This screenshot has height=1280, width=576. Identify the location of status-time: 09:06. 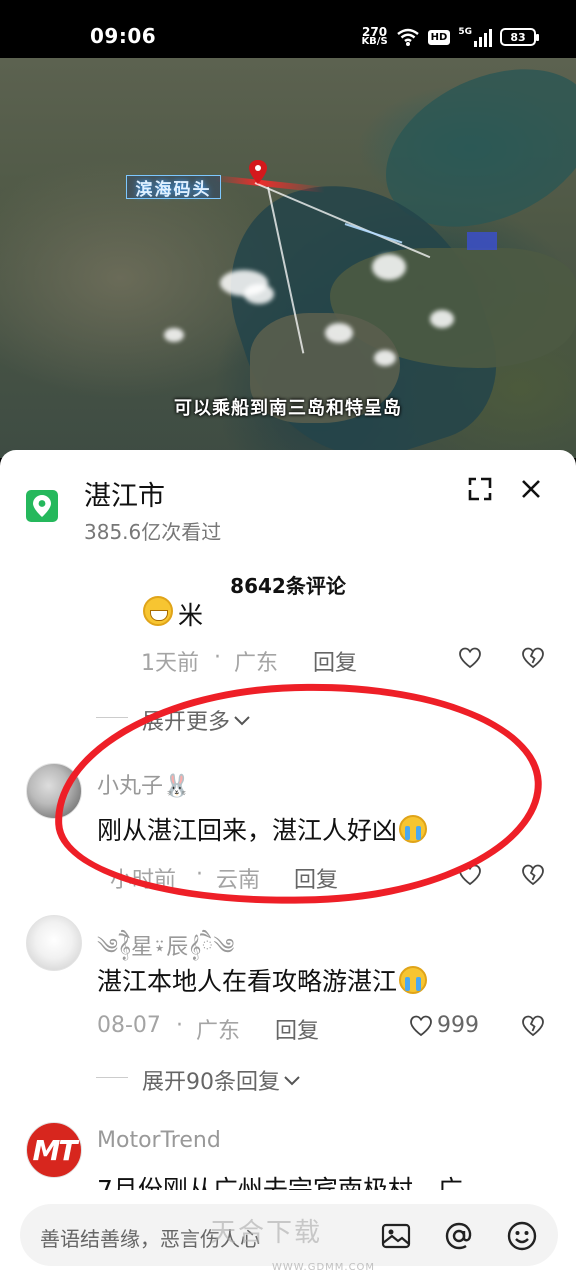
(123, 36).